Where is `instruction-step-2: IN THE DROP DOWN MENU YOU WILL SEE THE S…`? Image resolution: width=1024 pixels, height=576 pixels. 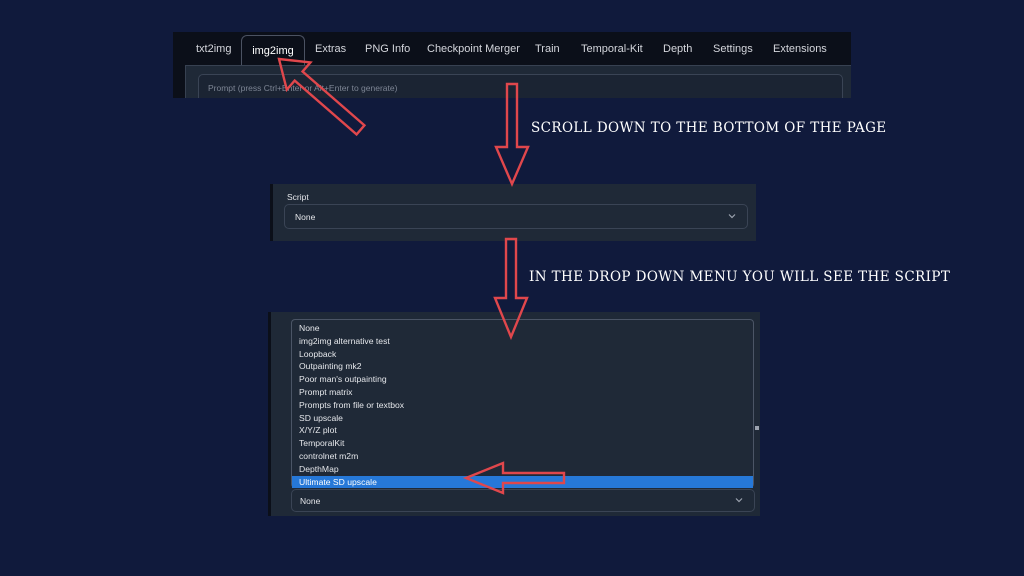
instruction-step-2: IN THE DROP DOWN MENU YOU WILL SEE THE S… is located at coordinates (740, 277).